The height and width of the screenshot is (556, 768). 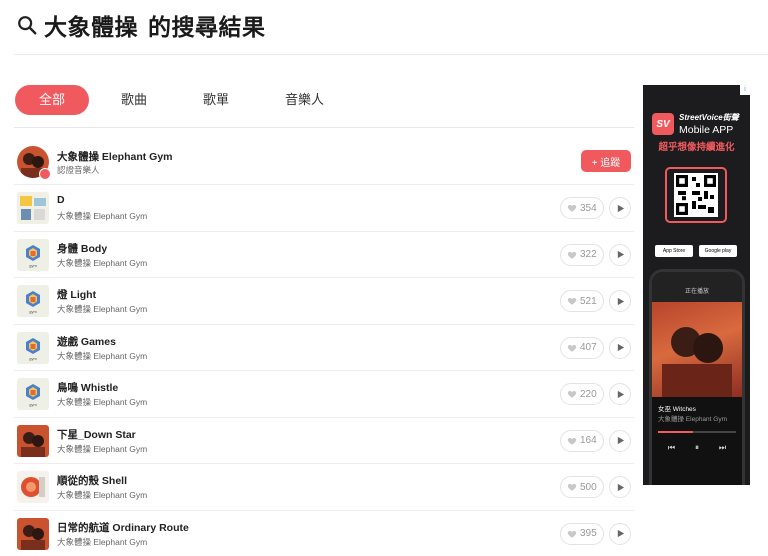 I want to click on song-title: D, so click(x=61, y=200).